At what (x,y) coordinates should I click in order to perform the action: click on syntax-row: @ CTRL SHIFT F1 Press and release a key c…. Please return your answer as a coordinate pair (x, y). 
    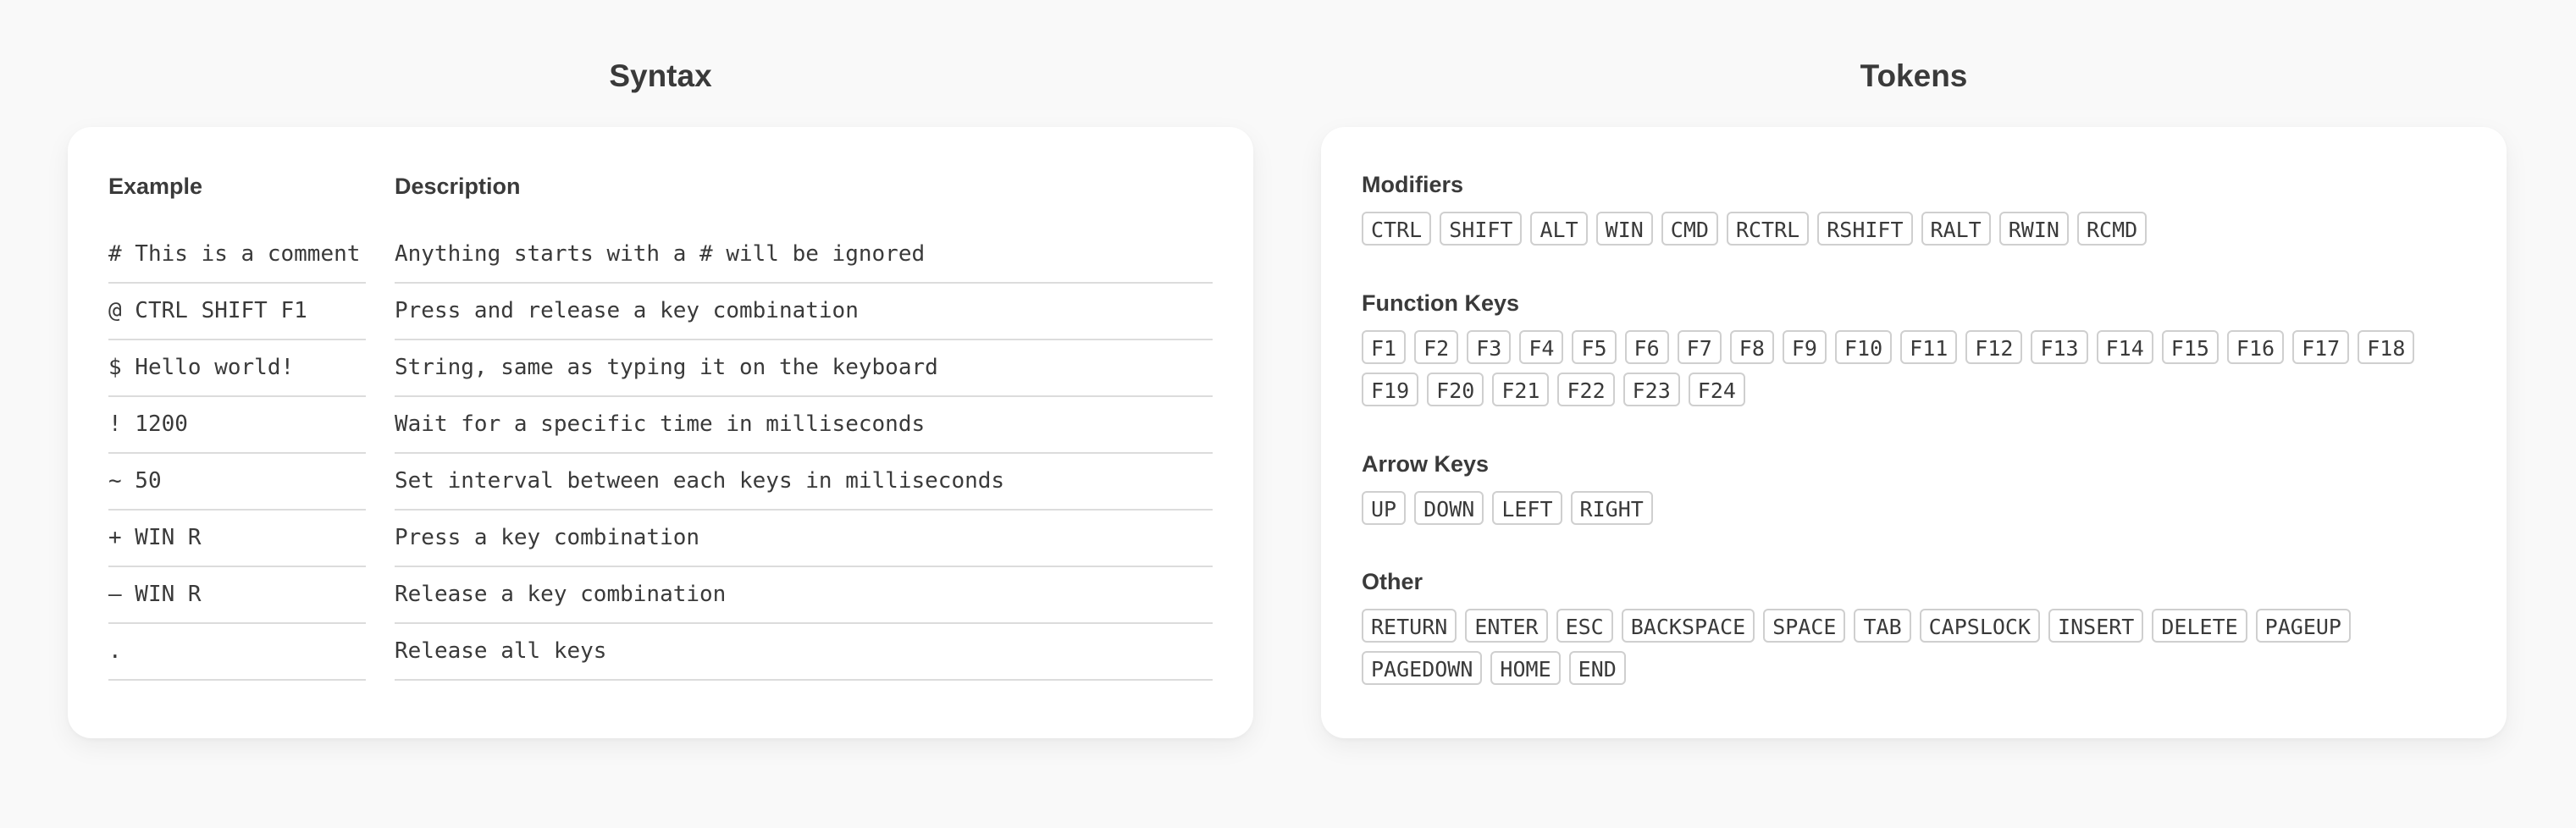
    Looking at the image, I should click on (660, 311).